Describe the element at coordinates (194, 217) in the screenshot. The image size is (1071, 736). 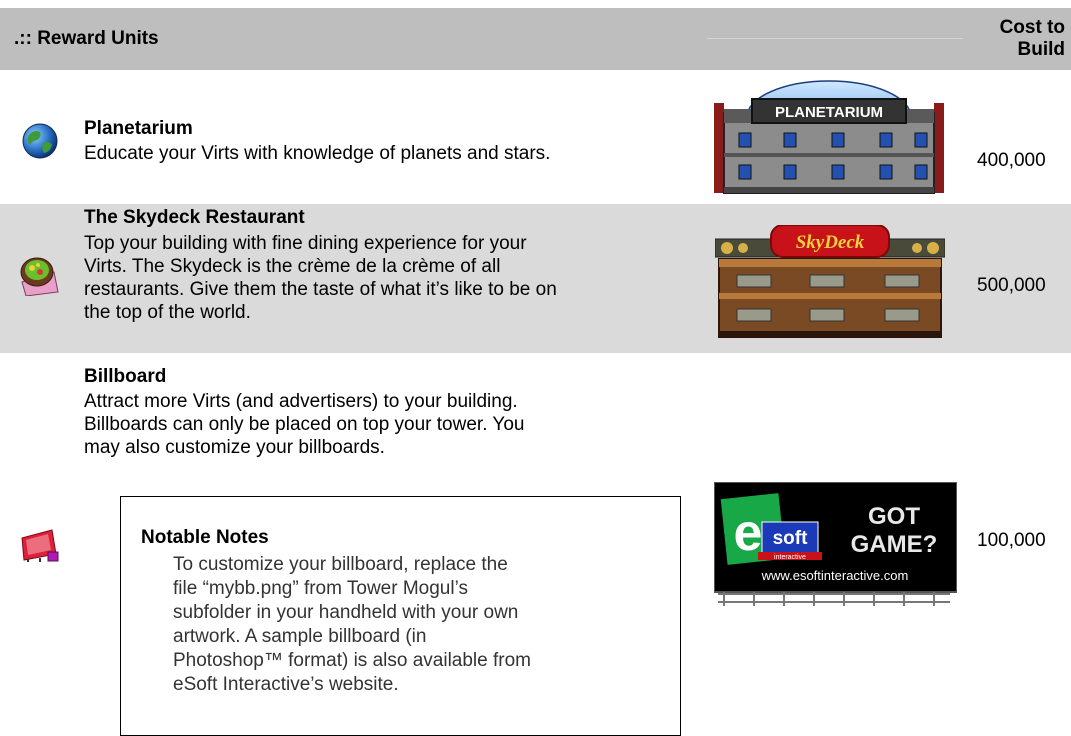
I see `unit-name-skydeck: The Skydeck Restaurant` at that location.